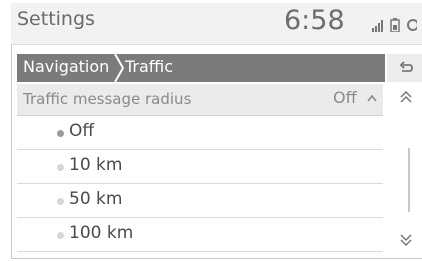 The image size is (422, 261). What do you see at coordinates (56, 19) in the screenshot?
I see `page-title: Settings` at bounding box center [56, 19].